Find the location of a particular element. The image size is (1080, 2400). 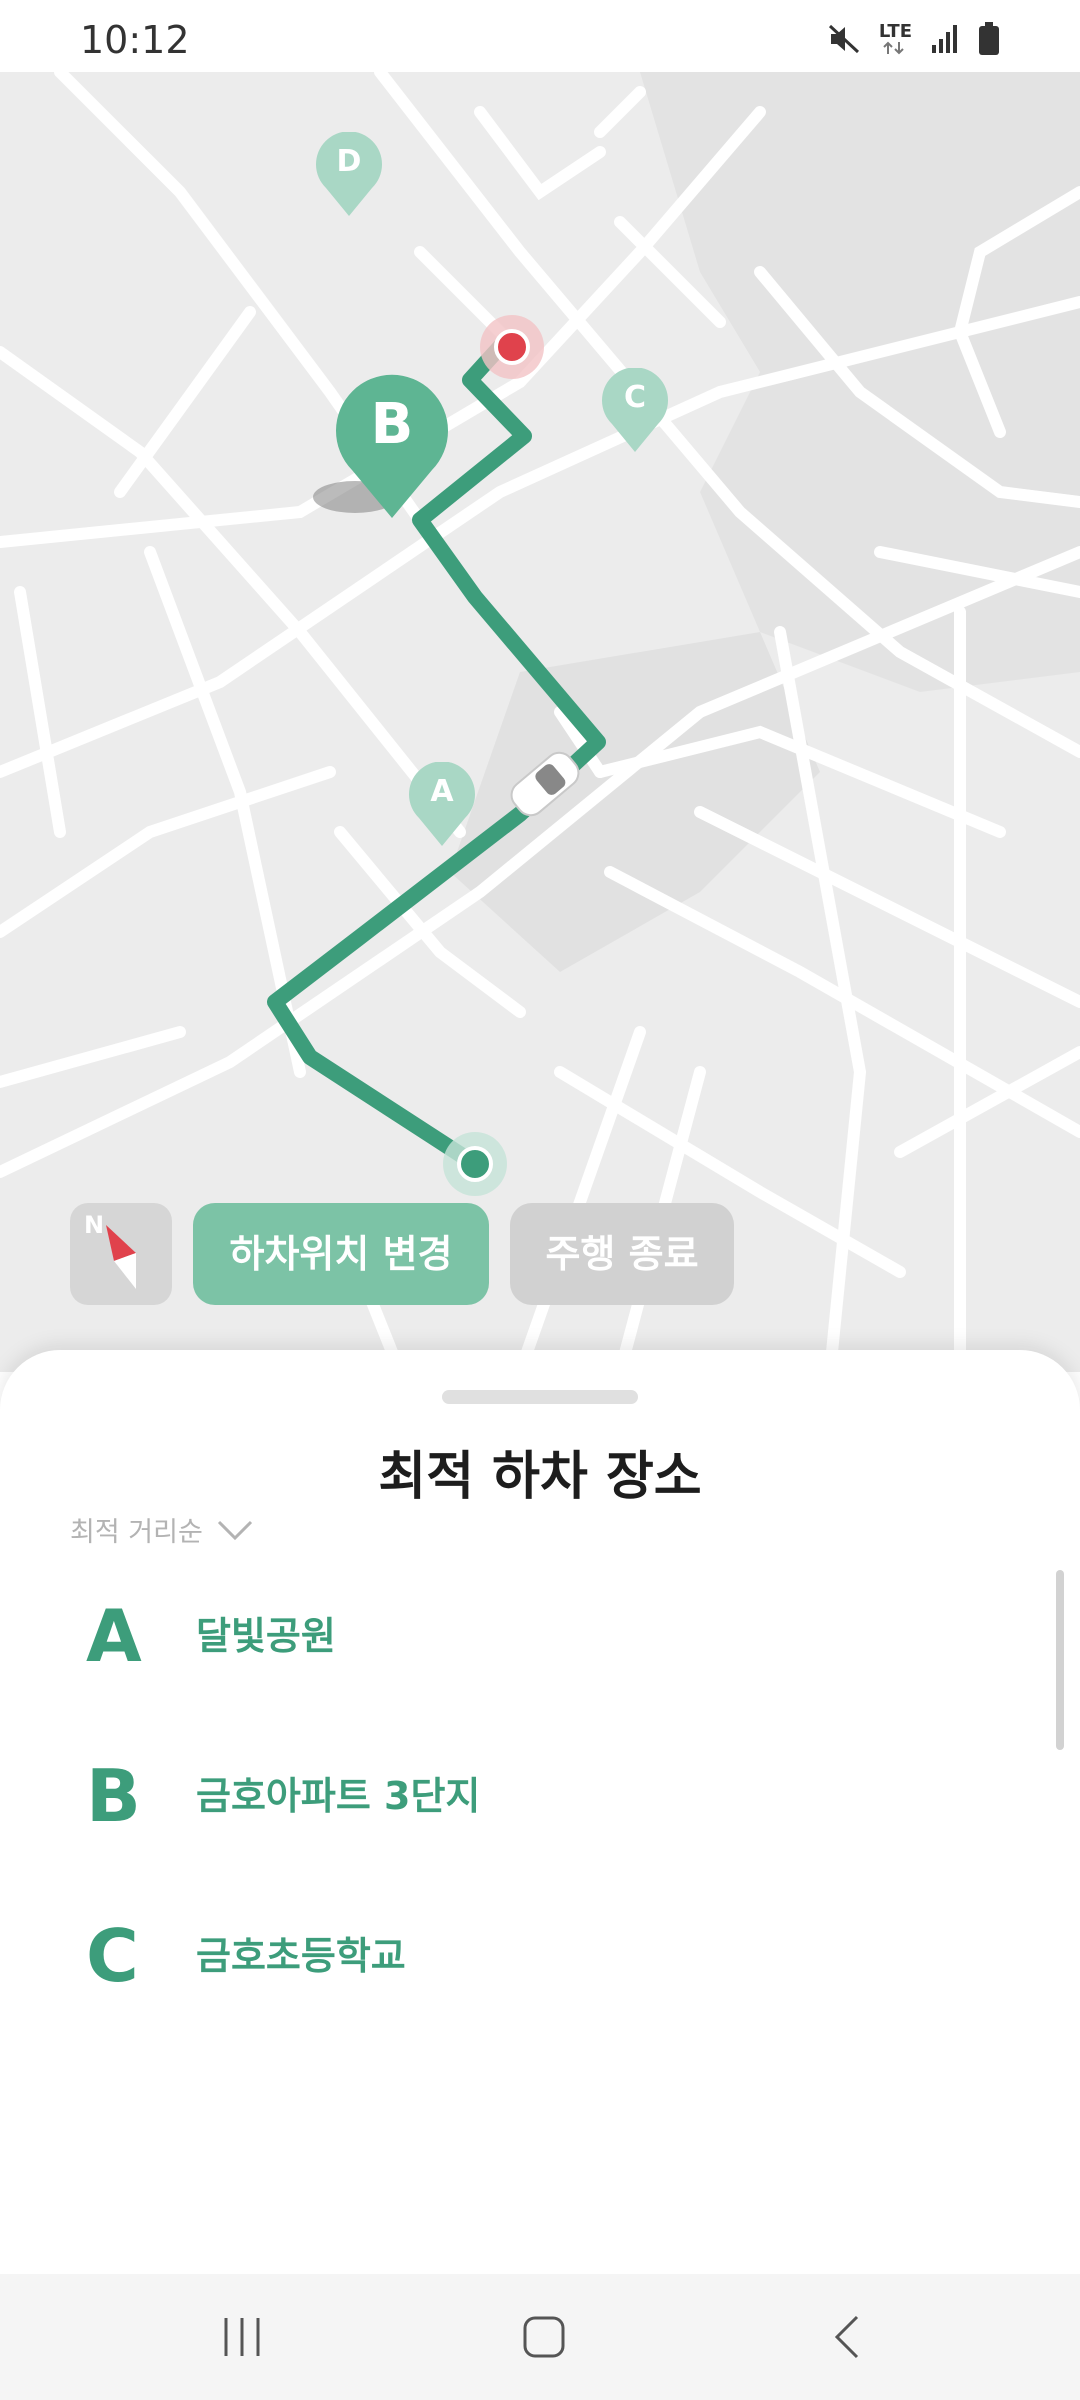

compass-north-label: N is located at coordinates (94, 1225).